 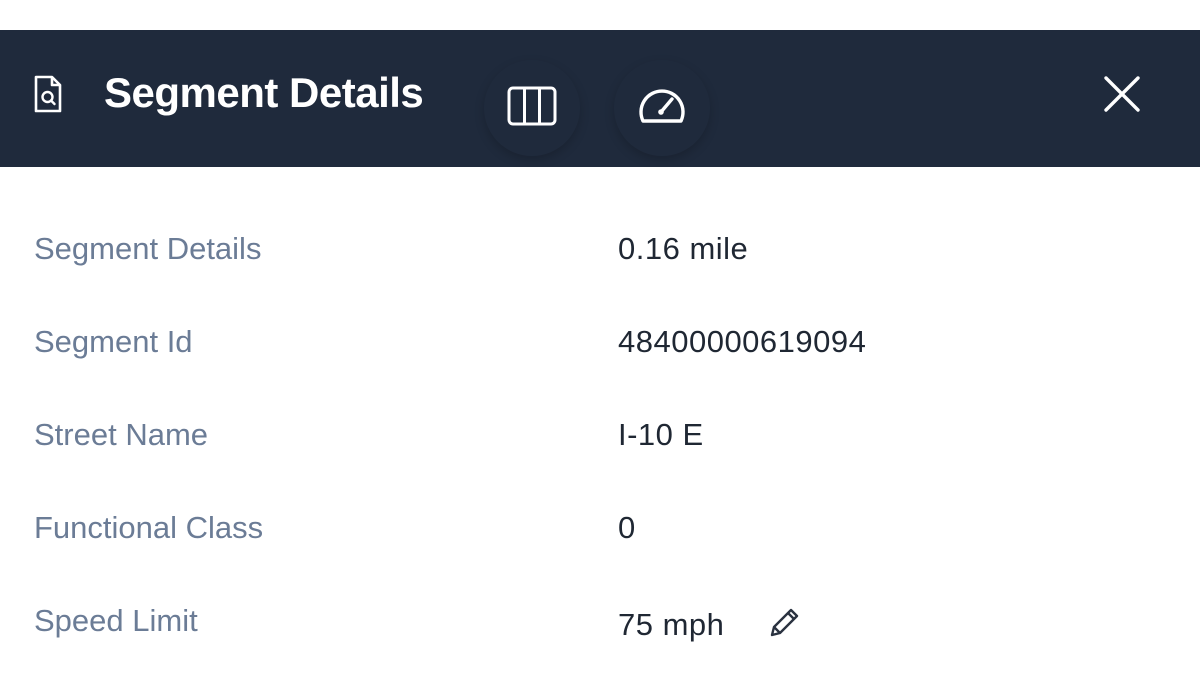 What do you see at coordinates (600, 247) in the screenshot?
I see `detail-row-segment-length: Segment Details 0.16 mile` at bounding box center [600, 247].